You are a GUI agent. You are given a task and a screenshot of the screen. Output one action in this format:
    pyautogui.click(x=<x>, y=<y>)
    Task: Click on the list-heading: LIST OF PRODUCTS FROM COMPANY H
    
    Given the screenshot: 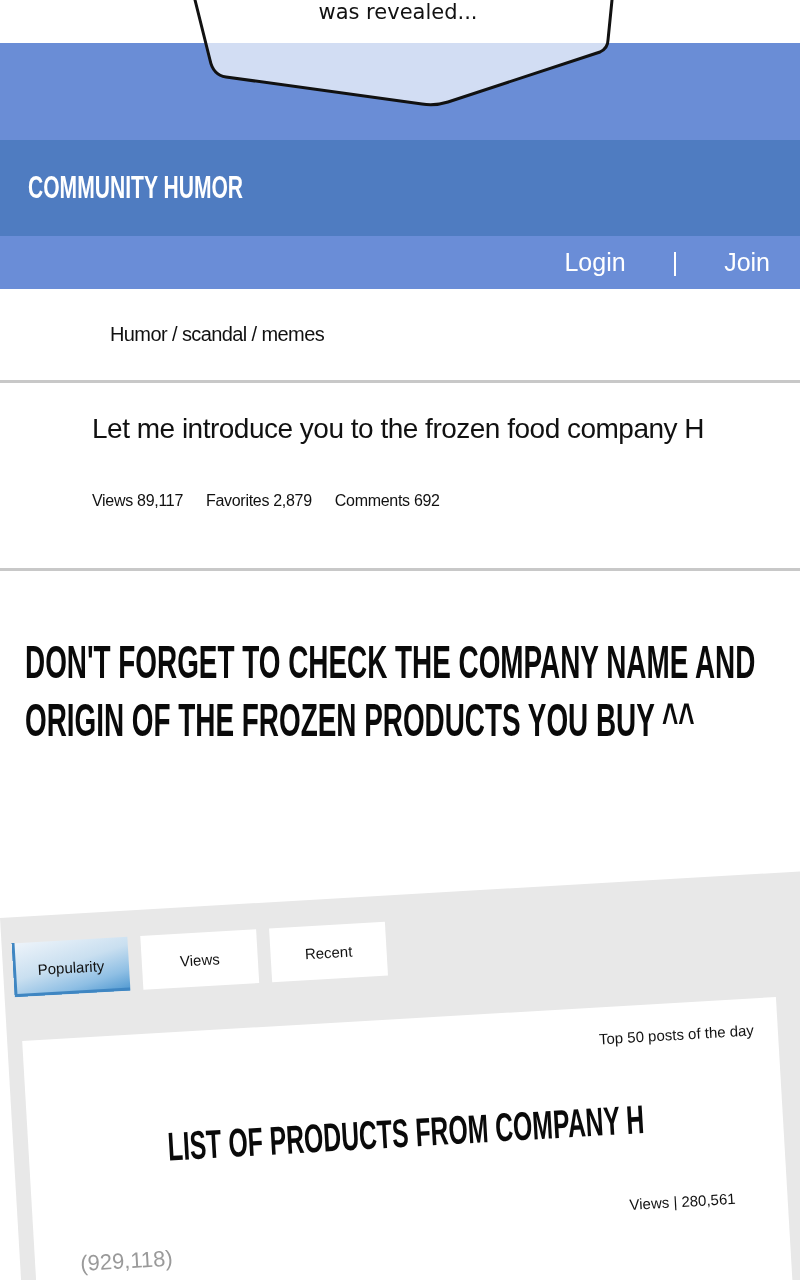 What is the action you would take?
    pyautogui.click(x=406, y=1133)
    